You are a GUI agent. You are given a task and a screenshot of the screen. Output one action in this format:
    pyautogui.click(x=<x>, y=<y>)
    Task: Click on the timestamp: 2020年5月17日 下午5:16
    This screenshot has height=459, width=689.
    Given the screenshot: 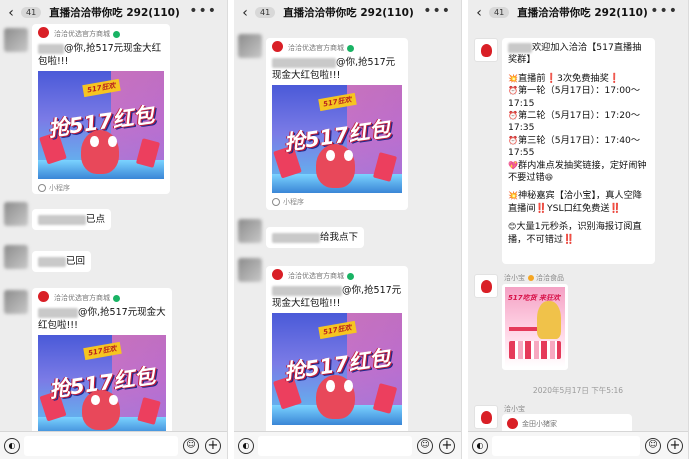 What is the action you would take?
    pyautogui.click(x=578, y=390)
    